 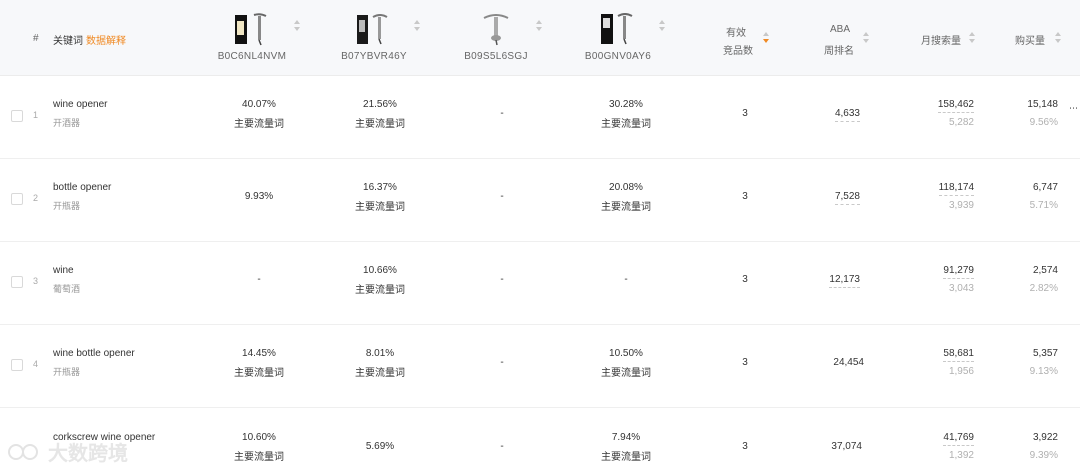 I want to click on asin-code-3: B09S5L6SGJ, so click(x=496, y=56).